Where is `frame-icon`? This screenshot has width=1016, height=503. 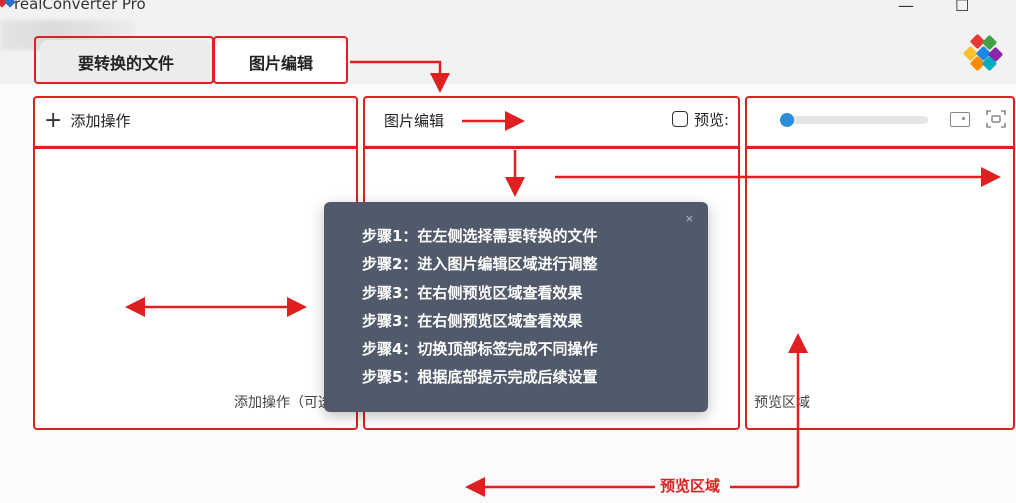
frame-icon is located at coordinates (996, 119).